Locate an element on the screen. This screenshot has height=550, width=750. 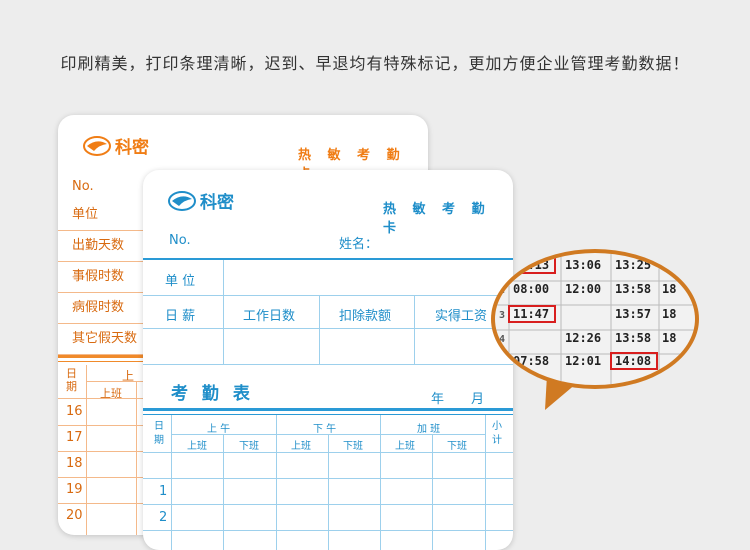
punch-time: 12:01 is located at coordinates (583, 361).